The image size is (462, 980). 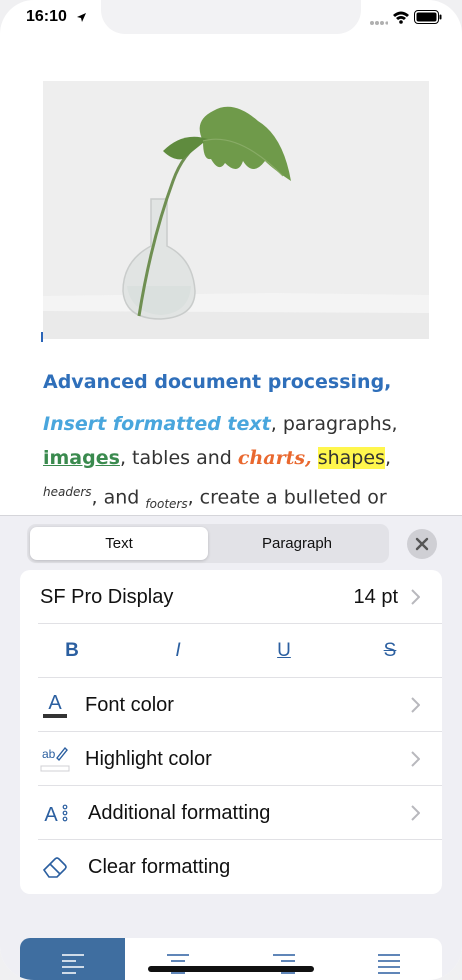 I want to click on font-size: 14 pt, so click(x=375, y=596).